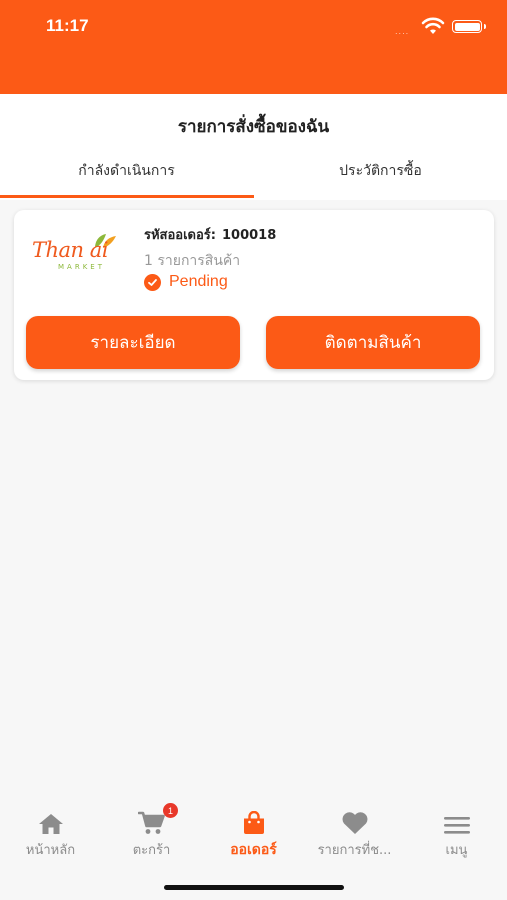 The image size is (507, 900). What do you see at coordinates (170, 810) in the screenshot?
I see `cart-count-badge: 1` at bounding box center [170, 810].